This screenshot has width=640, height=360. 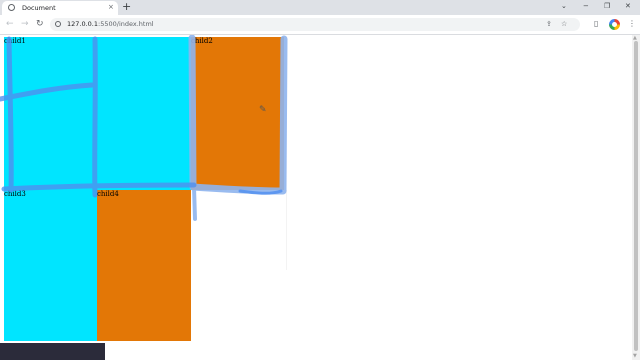 What do you see at coordinates (108, 194) in the screenshot?
I see `child4-label: child4` at bounding box center [108, 194].